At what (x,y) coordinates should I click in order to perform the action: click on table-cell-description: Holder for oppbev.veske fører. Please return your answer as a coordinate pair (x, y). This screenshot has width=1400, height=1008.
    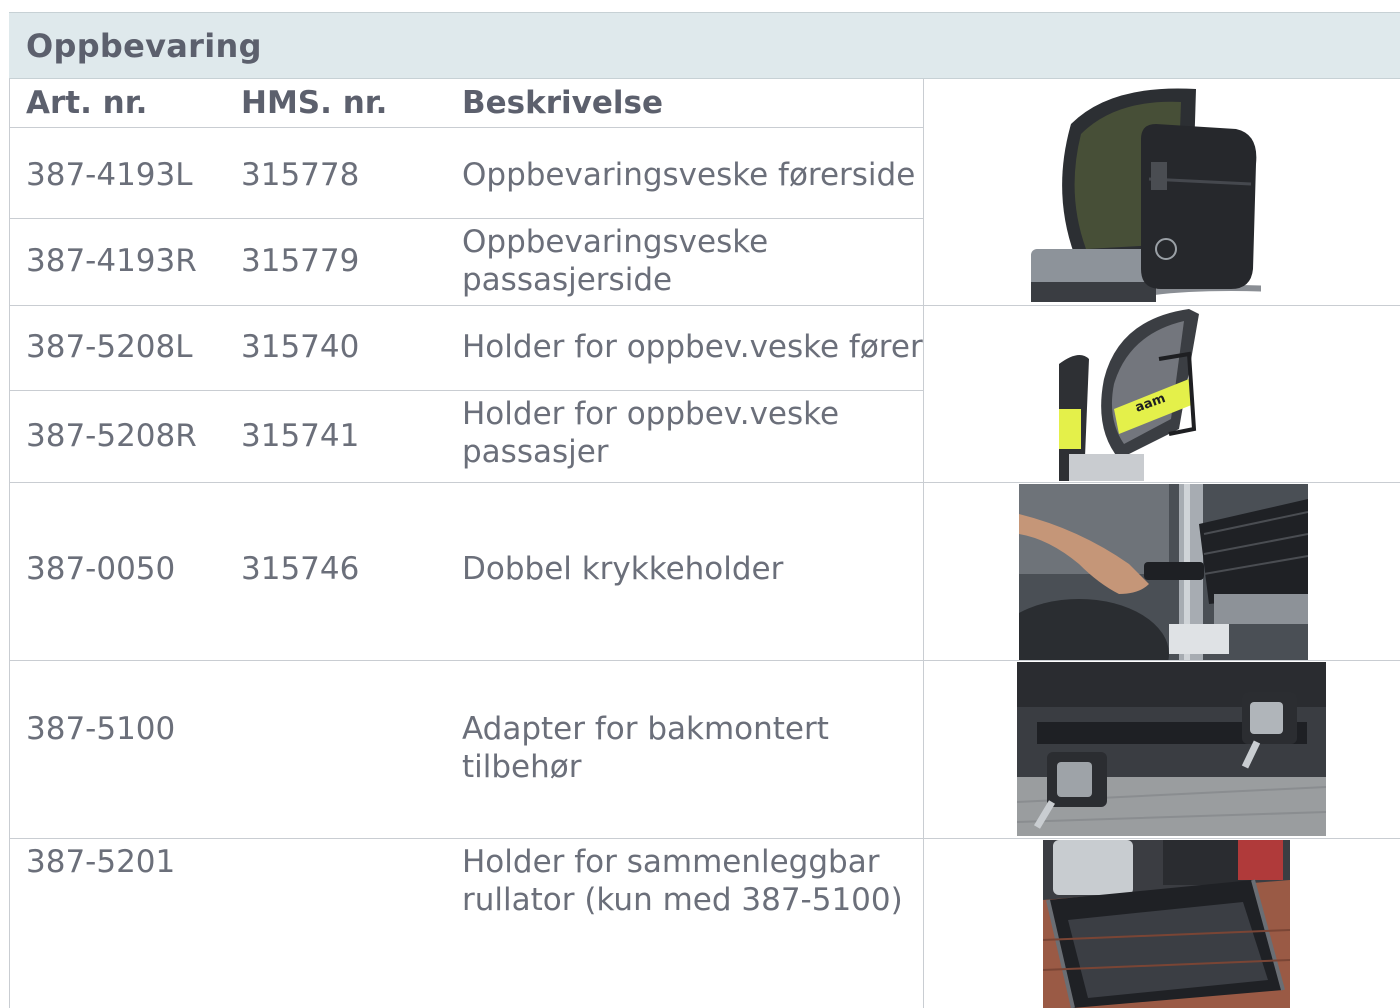
    Looking at the image, I should click on (692, 347).